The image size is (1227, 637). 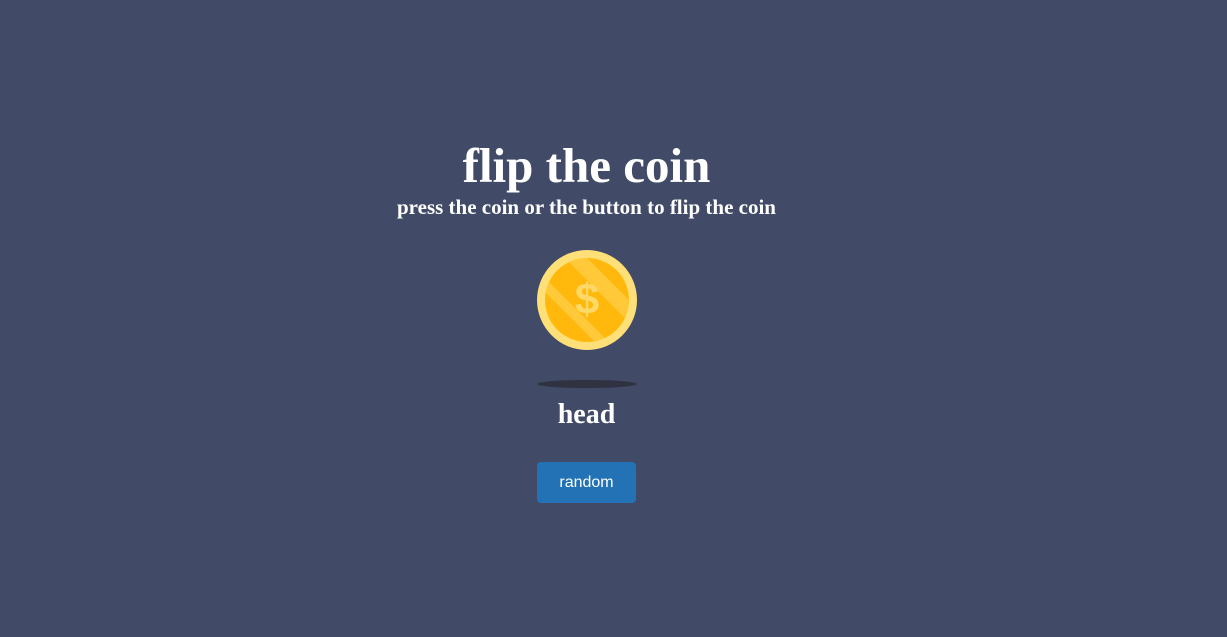 I want to click on random-button: random, so click(x=586, y=482).